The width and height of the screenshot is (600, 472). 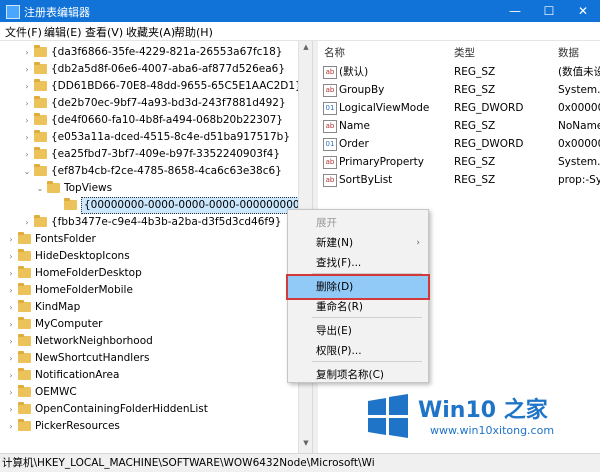 What do you see at coordinates (167, 120) in the screenshot?
I see `tree-node-label: {de4f0660-fa10-4b8f-a494-068b20b22307}` at bounding box center [167, 120].